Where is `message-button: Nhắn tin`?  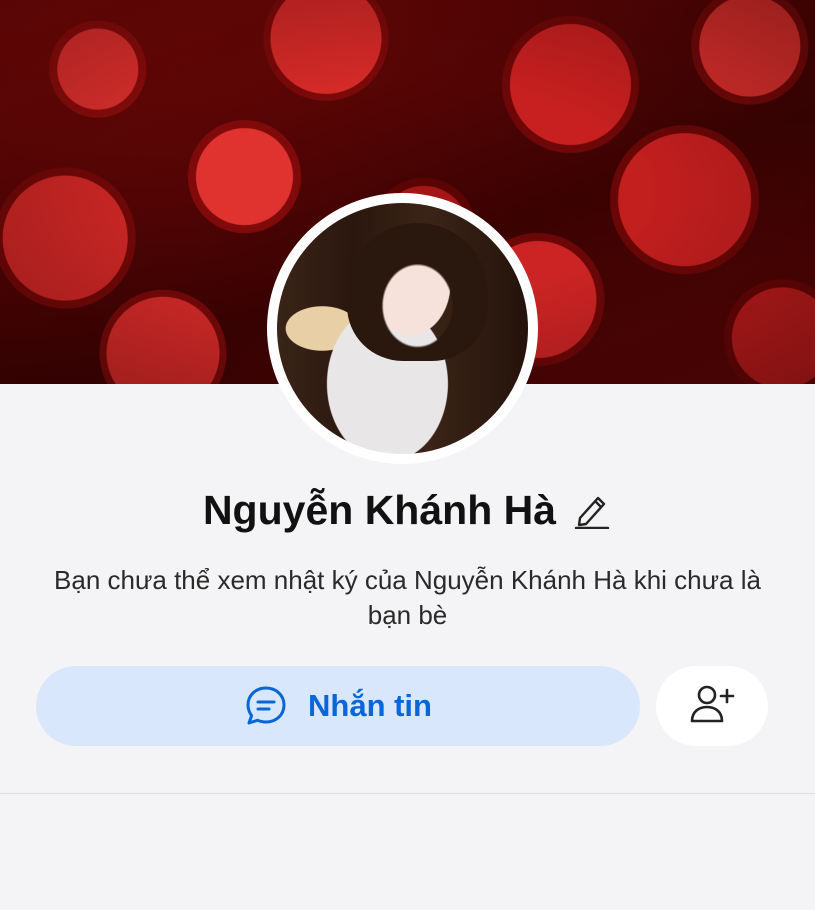 message-button: Nhắn tin is located at coordinates (338, 706).